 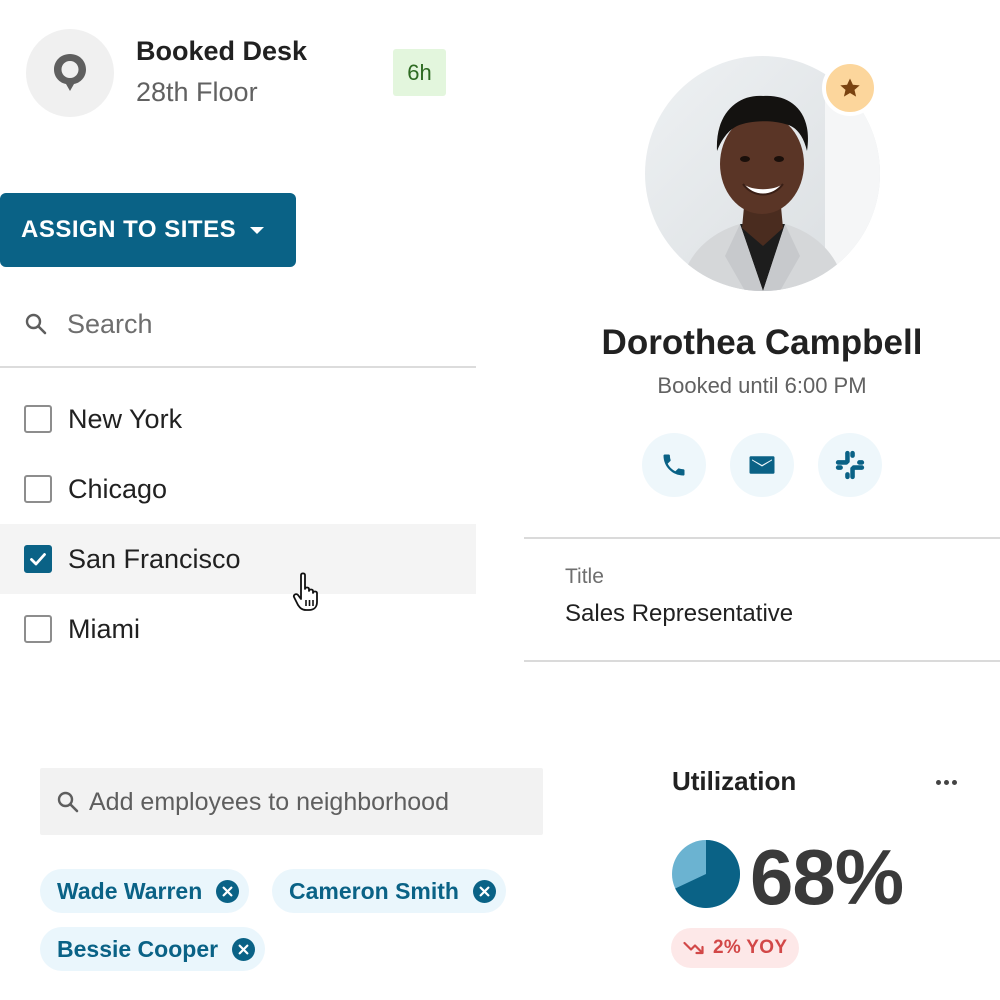 What do you see at coordinates (693, 948) in the screenshot?
I see `trending-down-icon` at bounding box center [693, 948].